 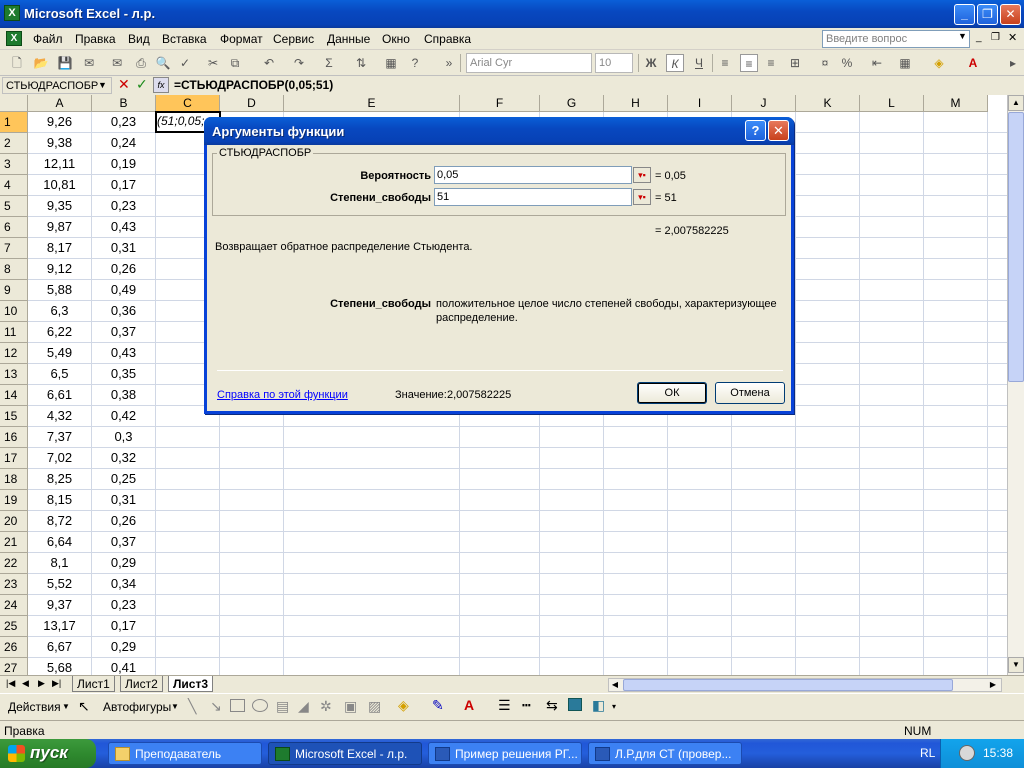 What do you see at coordinates (14, 542) in the screenshot?
I see `row-header: 21` at bounding box center [14, 542].